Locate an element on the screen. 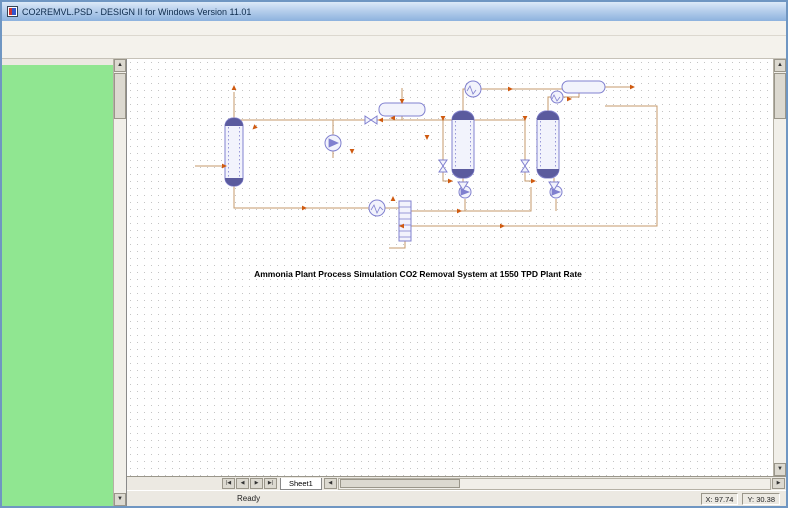  hscroll-right-icon: ▶ is located at coordinates (778, 483).